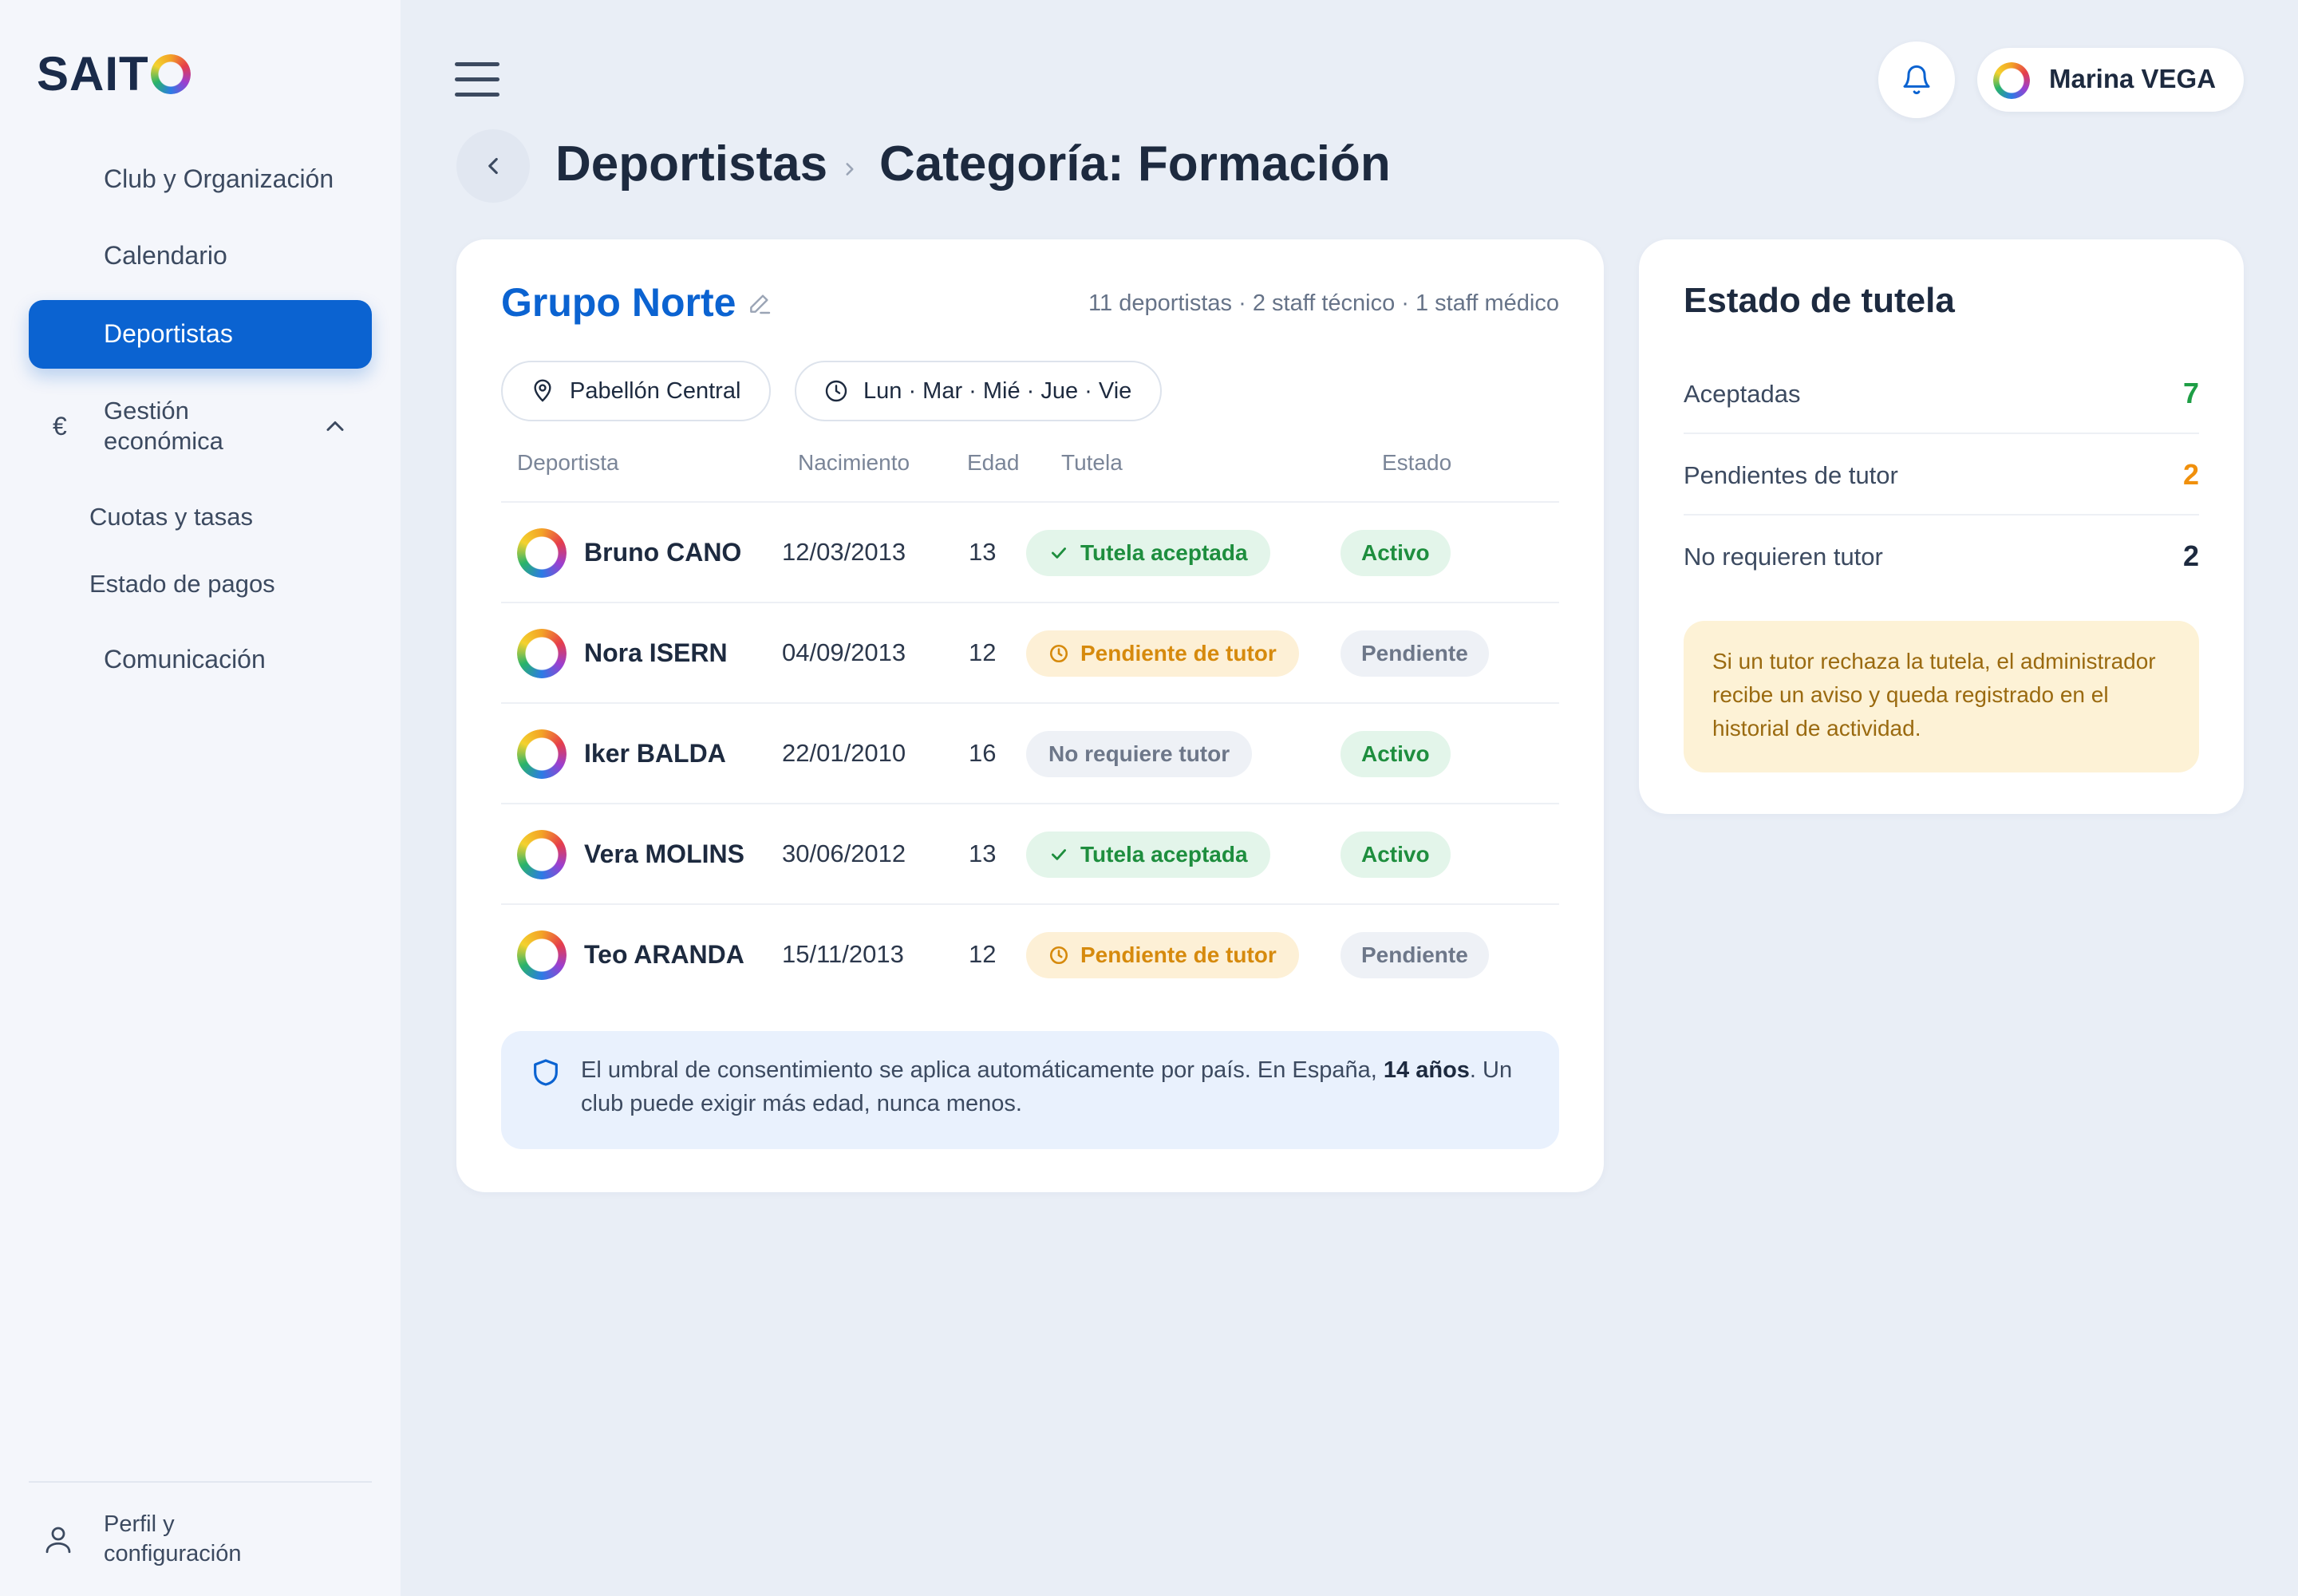 The image size is (2298, 1596). What do you see at coordinates (58, 1540) in the screenshot?
I see `user-icon` at bounding box center [58, 1540].